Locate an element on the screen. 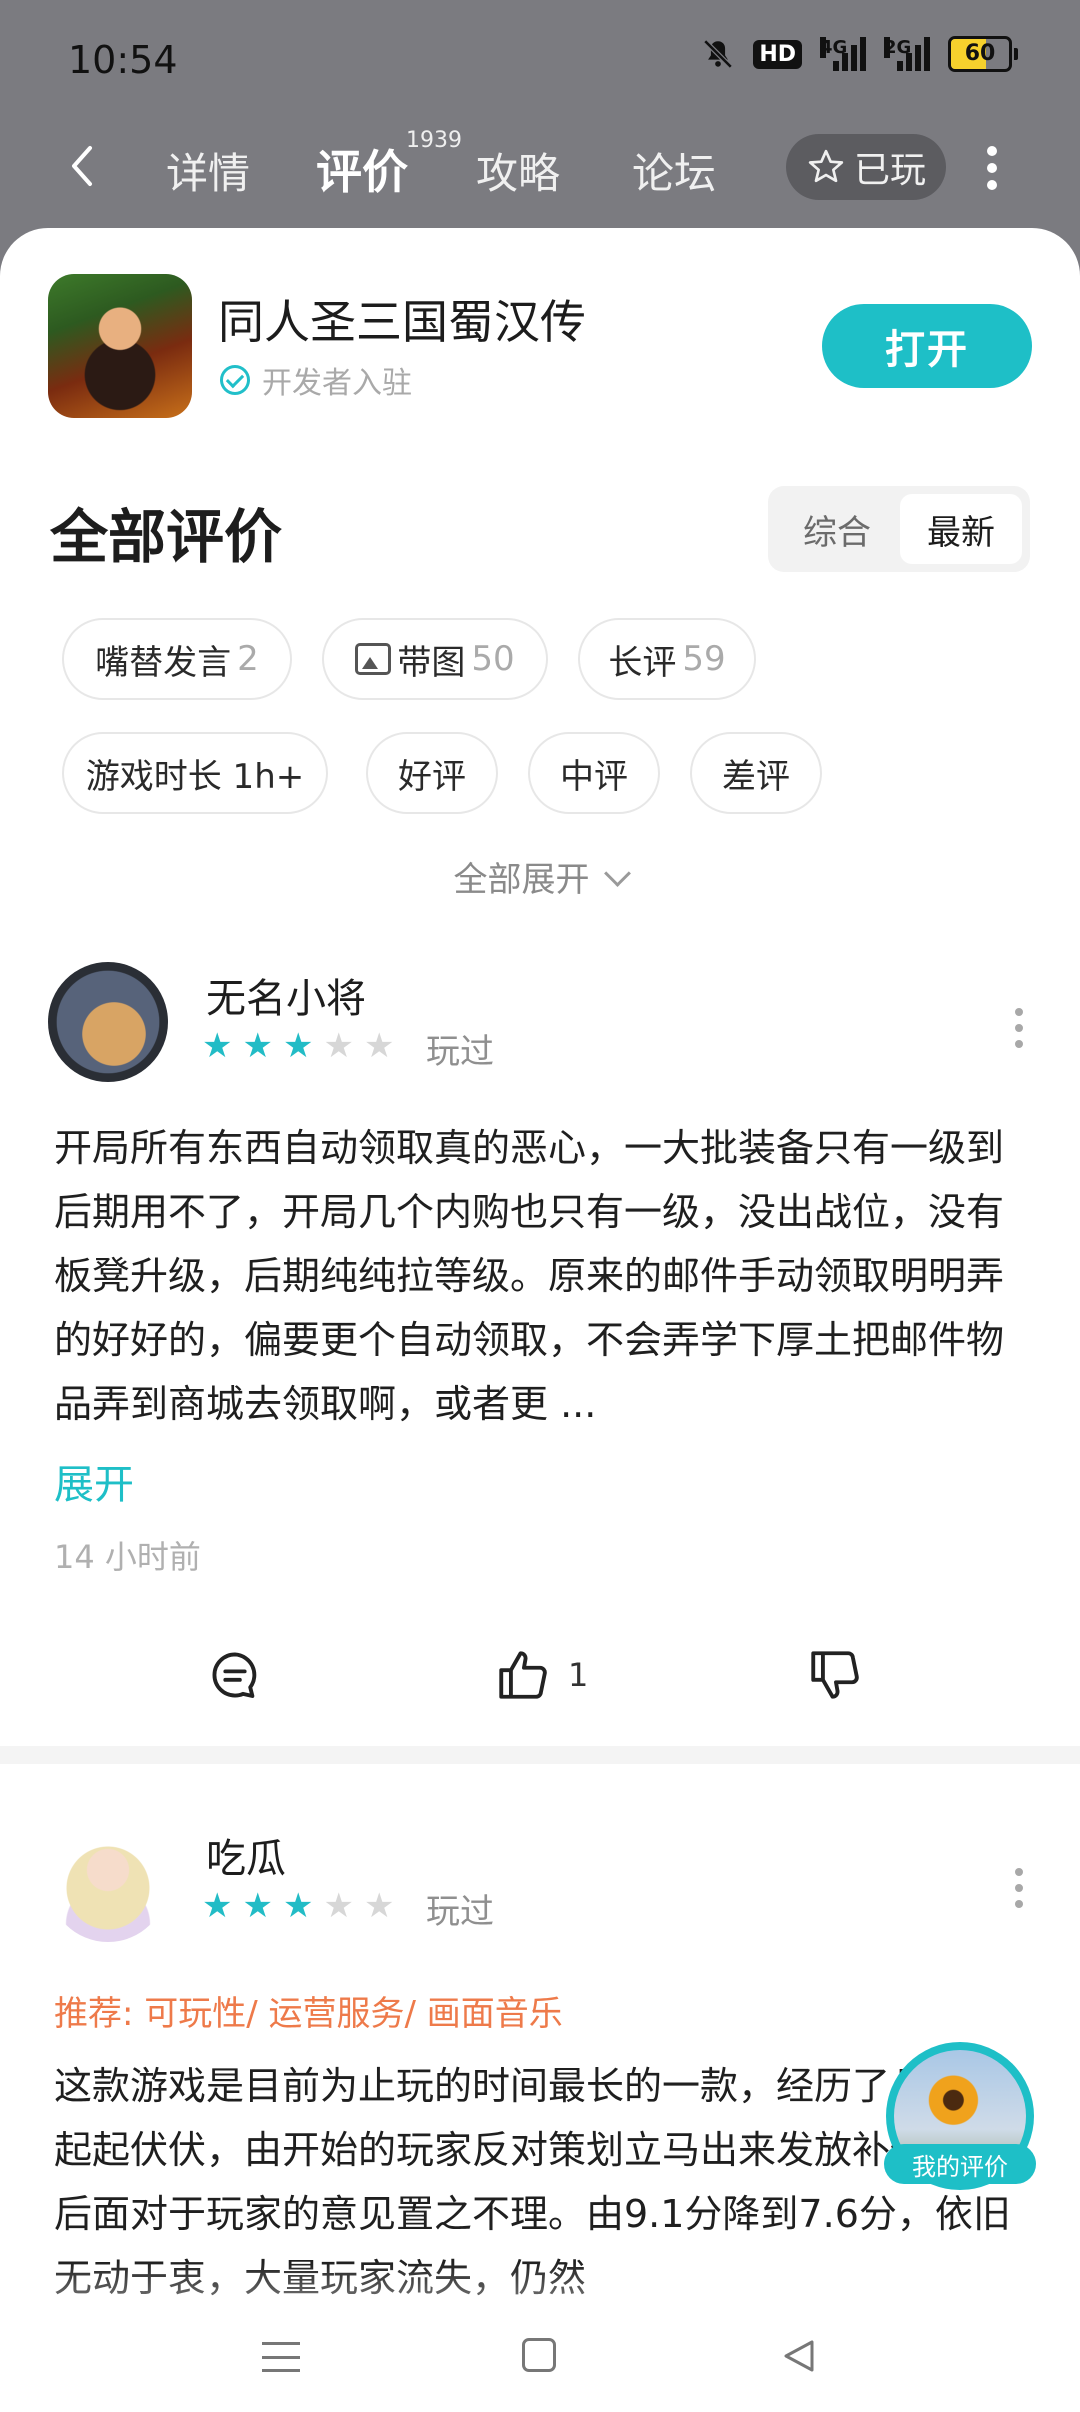  game-icon is located at coordinates (120, 346).